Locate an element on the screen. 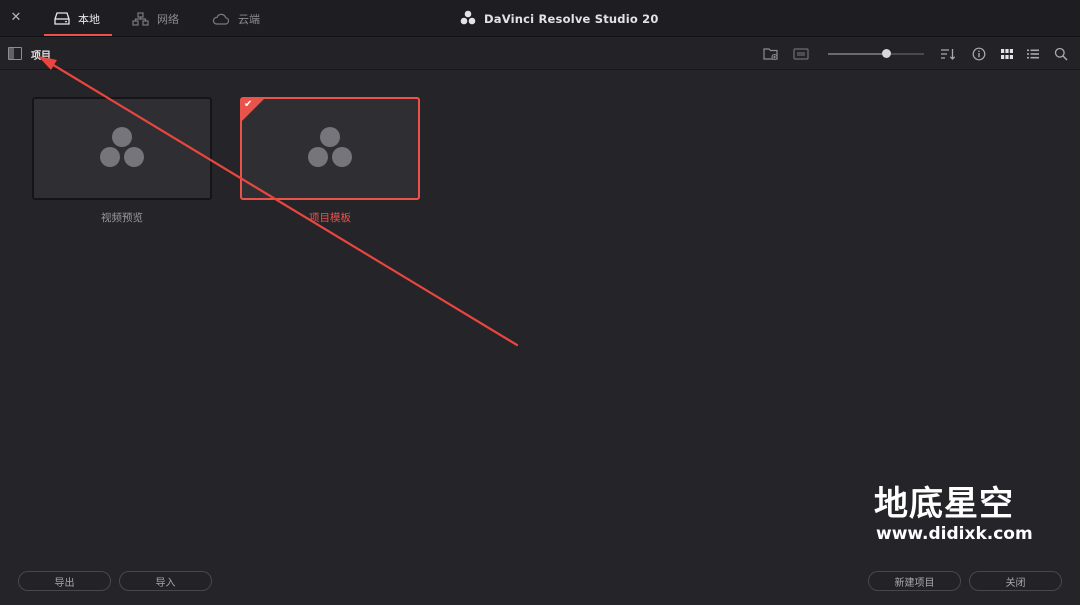 The image size is (1080, 605). new-folder-icon is located at coordinates (771, 54).